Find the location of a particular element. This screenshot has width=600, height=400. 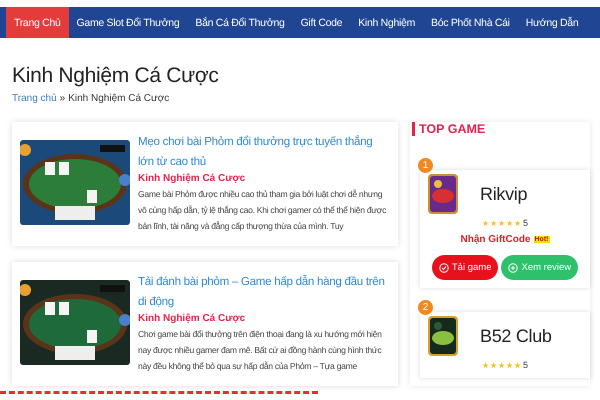

nav-tab: Bắn Cá Đổi Thưởng is located at coordinates (240, 22).